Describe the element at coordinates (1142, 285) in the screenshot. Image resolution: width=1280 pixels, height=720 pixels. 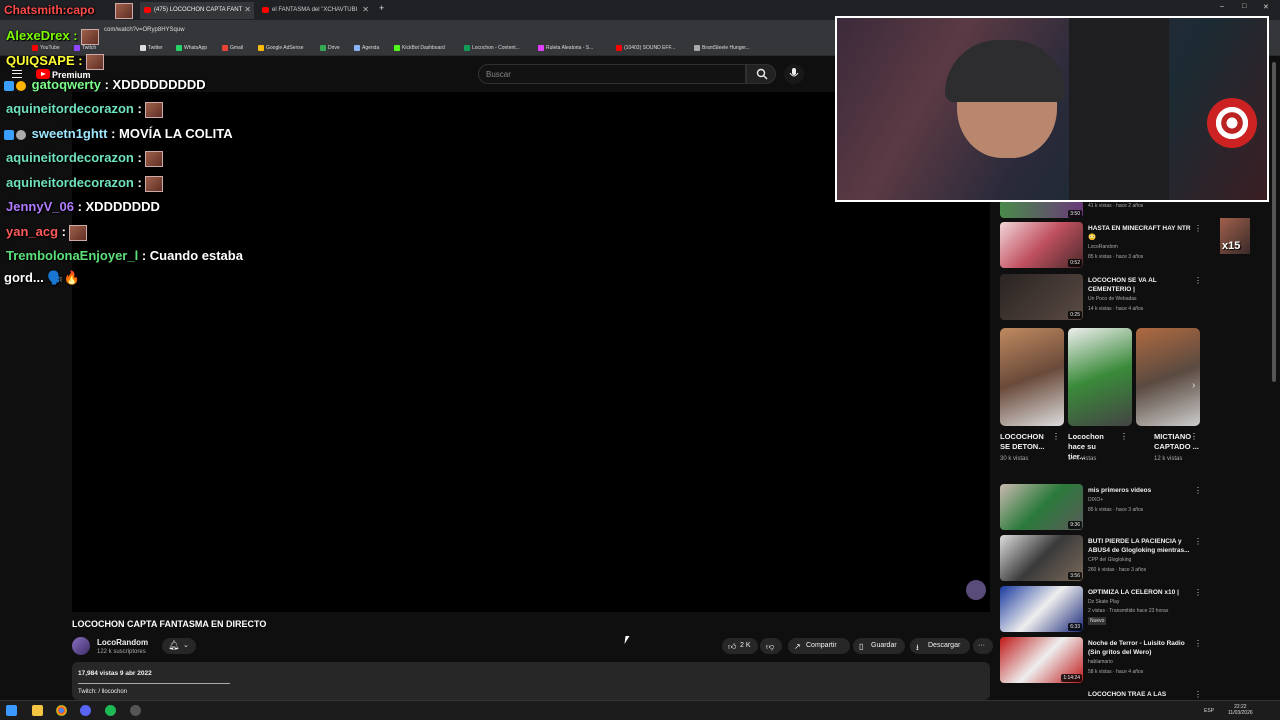
I see `video-title: LOCOCHON SE VA AL CEMENTERIO |` at that location.